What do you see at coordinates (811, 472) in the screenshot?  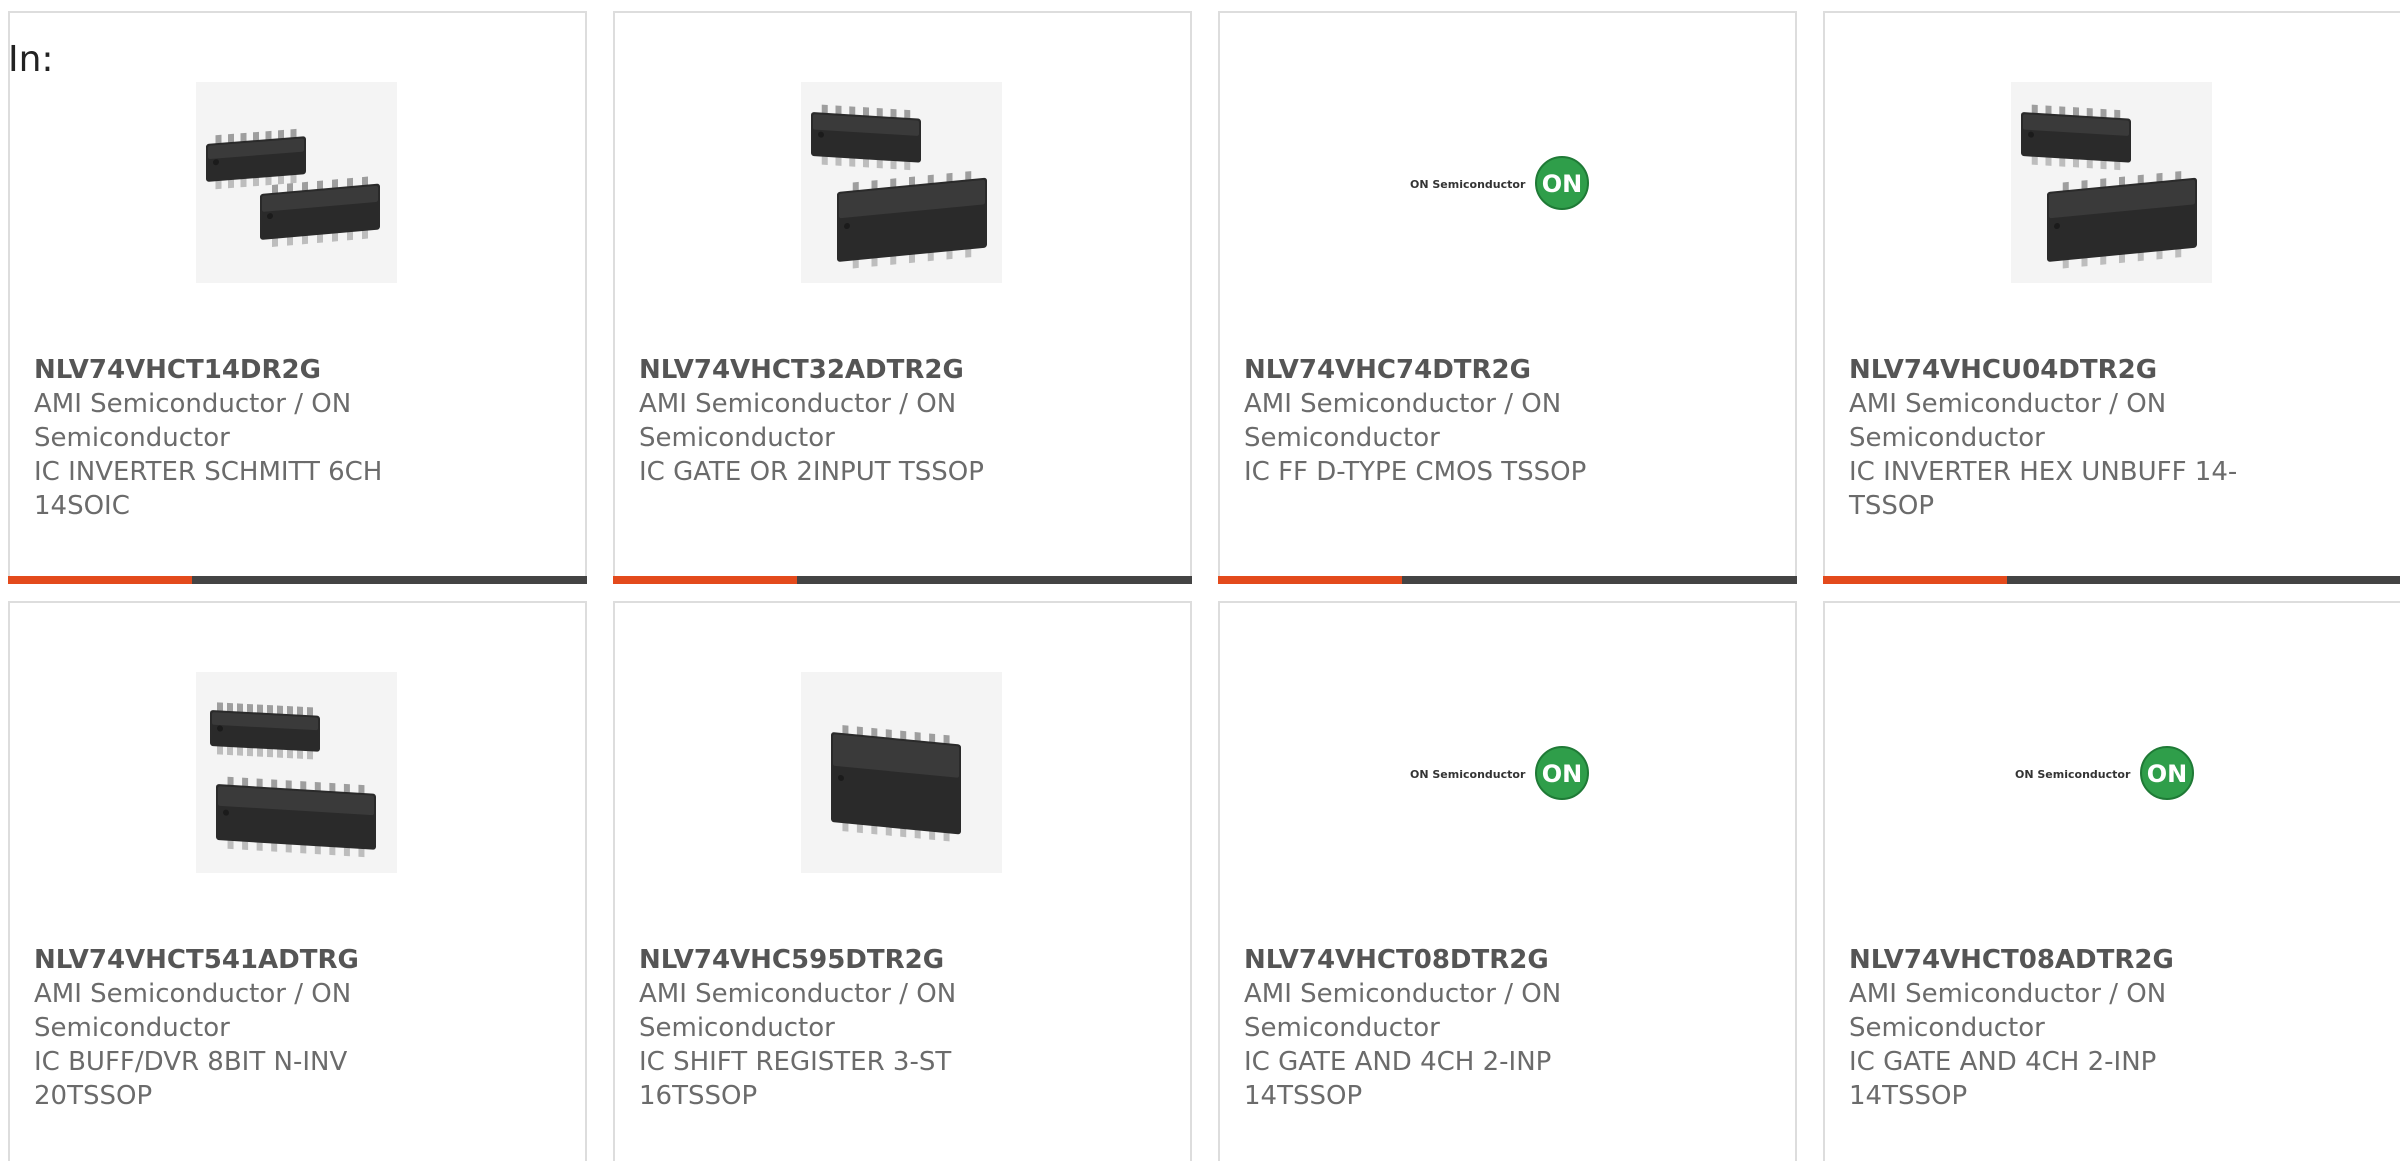 I see `product-description: IC GATE OR 2INPUT TSSOP` at bounding box center [811, 472].